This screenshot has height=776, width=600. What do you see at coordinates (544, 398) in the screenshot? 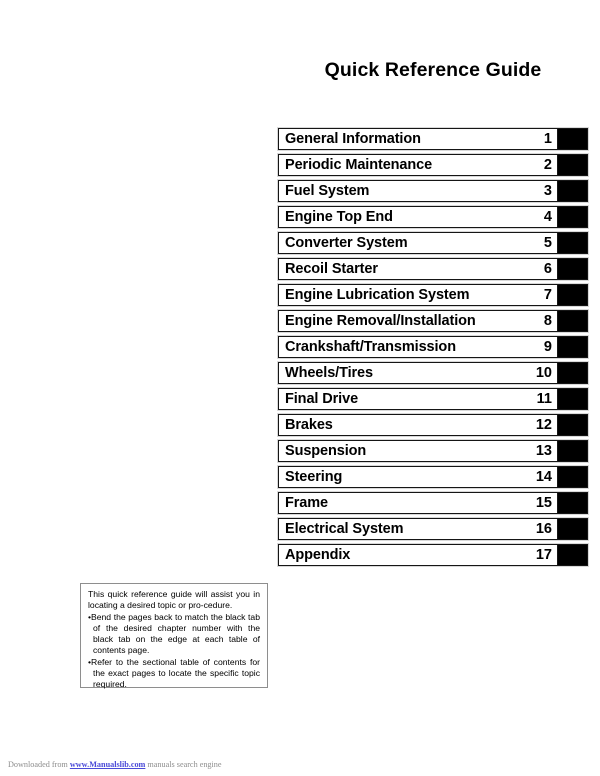
I see `chapter-number: 11` at bounding box center [544, 398].